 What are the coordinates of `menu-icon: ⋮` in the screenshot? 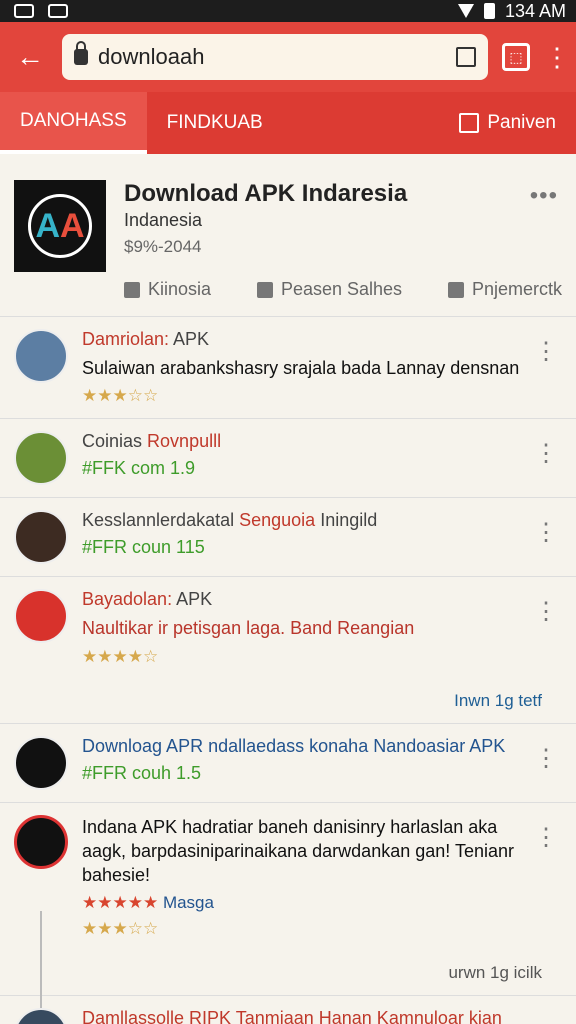 It's located at (557, 57).